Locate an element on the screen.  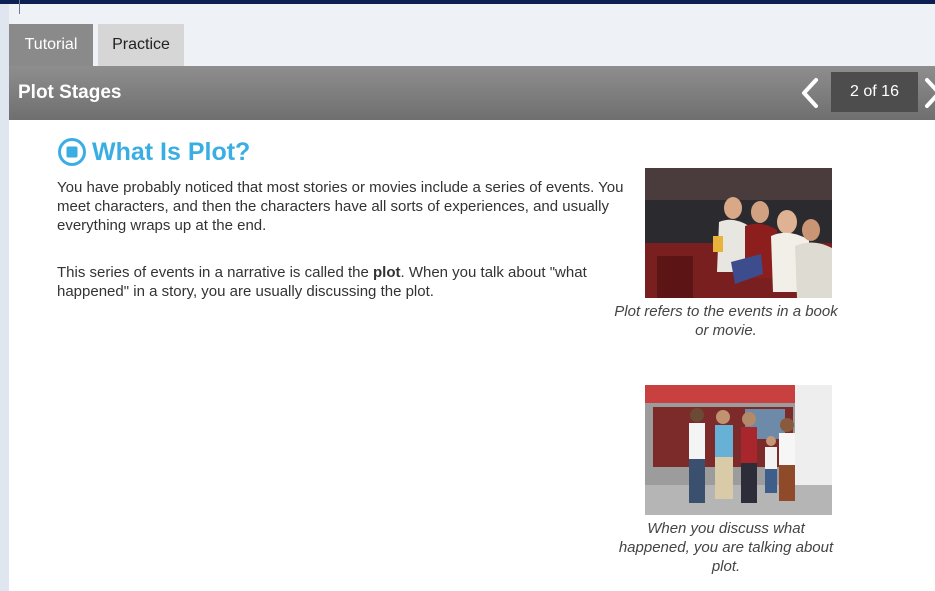
previous-page-button is located at coordinates (811, 93).